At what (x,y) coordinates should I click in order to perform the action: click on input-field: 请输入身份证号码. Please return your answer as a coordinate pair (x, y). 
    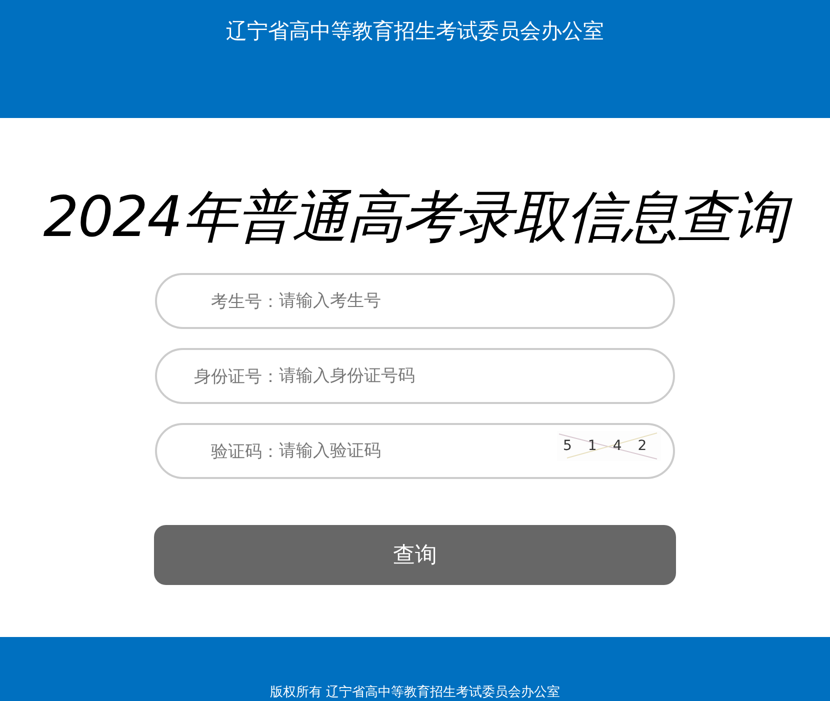
    Looking at the image, I should click on (409, 376).